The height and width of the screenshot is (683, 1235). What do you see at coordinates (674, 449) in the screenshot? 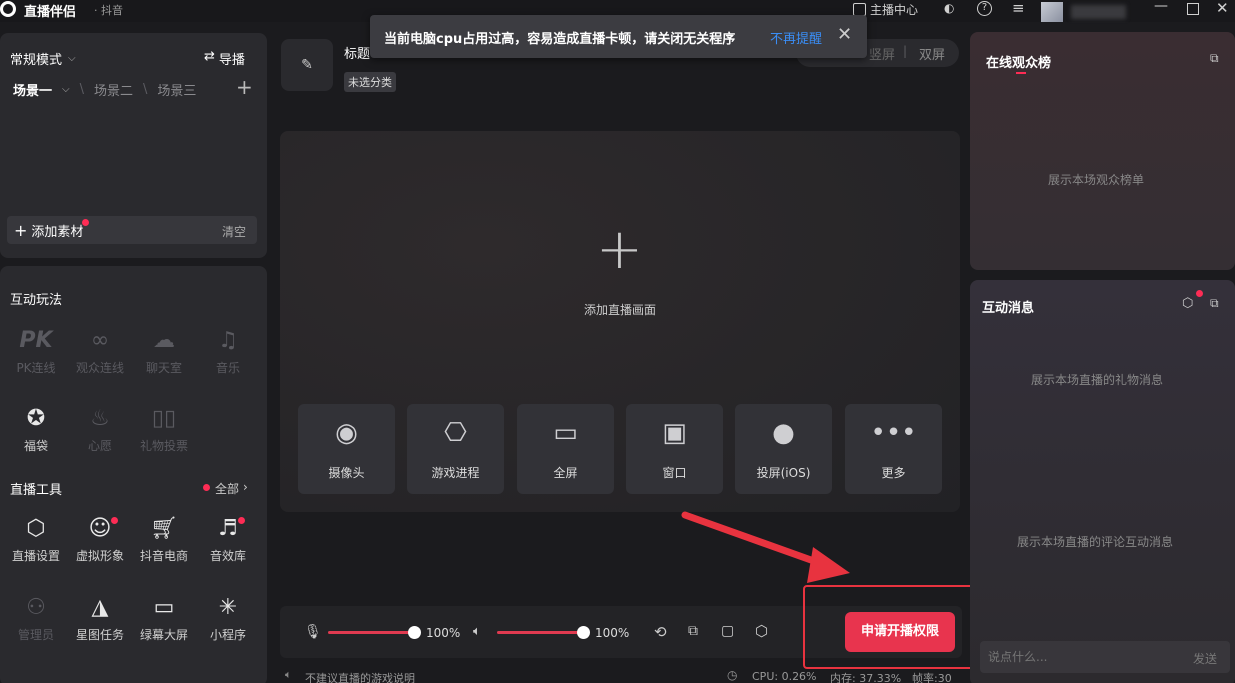
I see `window-source: ▣ 窗口` at bounding box center [674, 449].